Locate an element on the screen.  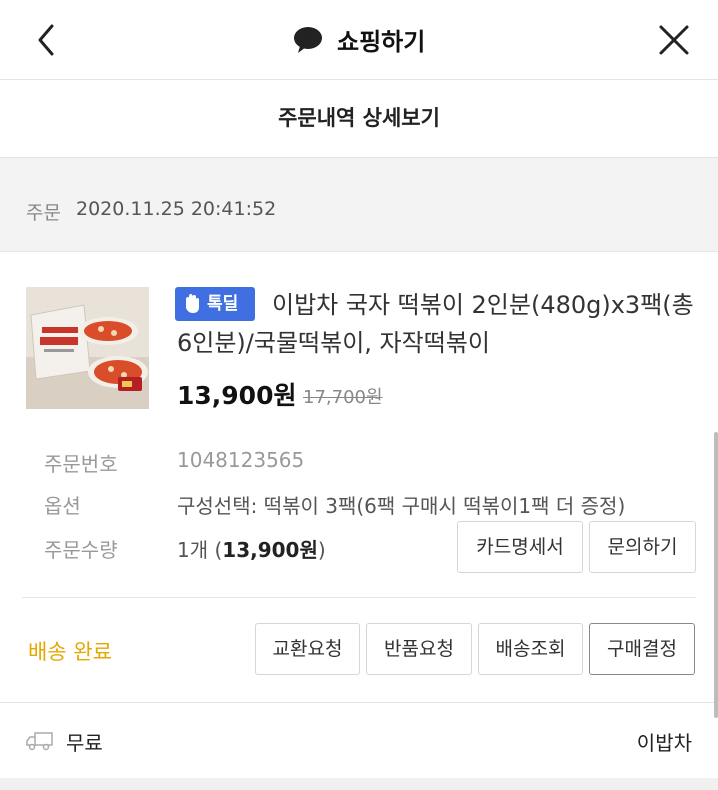
delivery-status: 배송 완료 is located at coordinates (70, 652).